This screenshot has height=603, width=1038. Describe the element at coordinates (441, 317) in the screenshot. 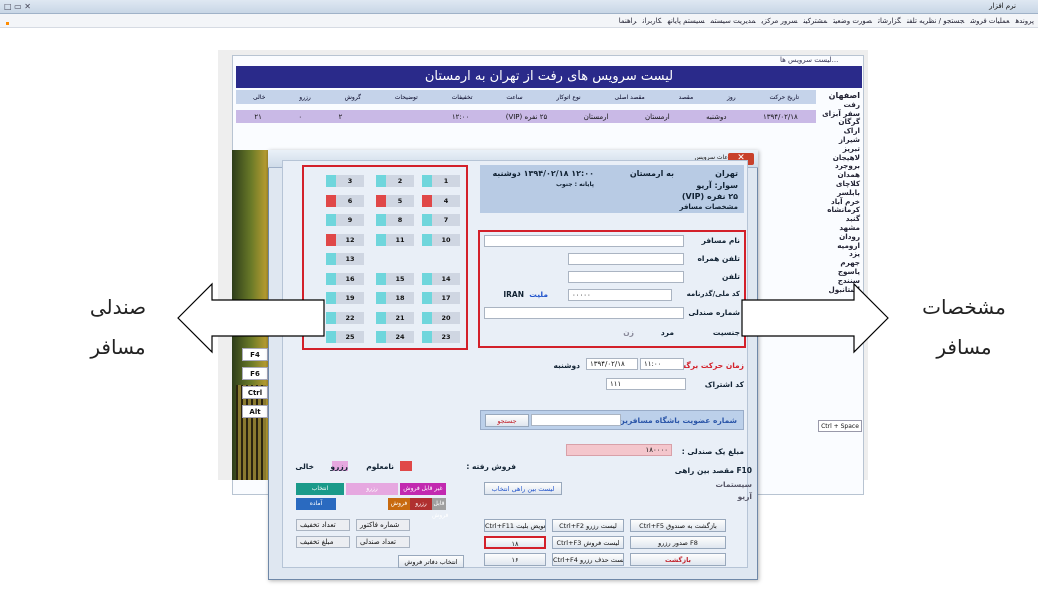

I see `seat: 20` at that location.